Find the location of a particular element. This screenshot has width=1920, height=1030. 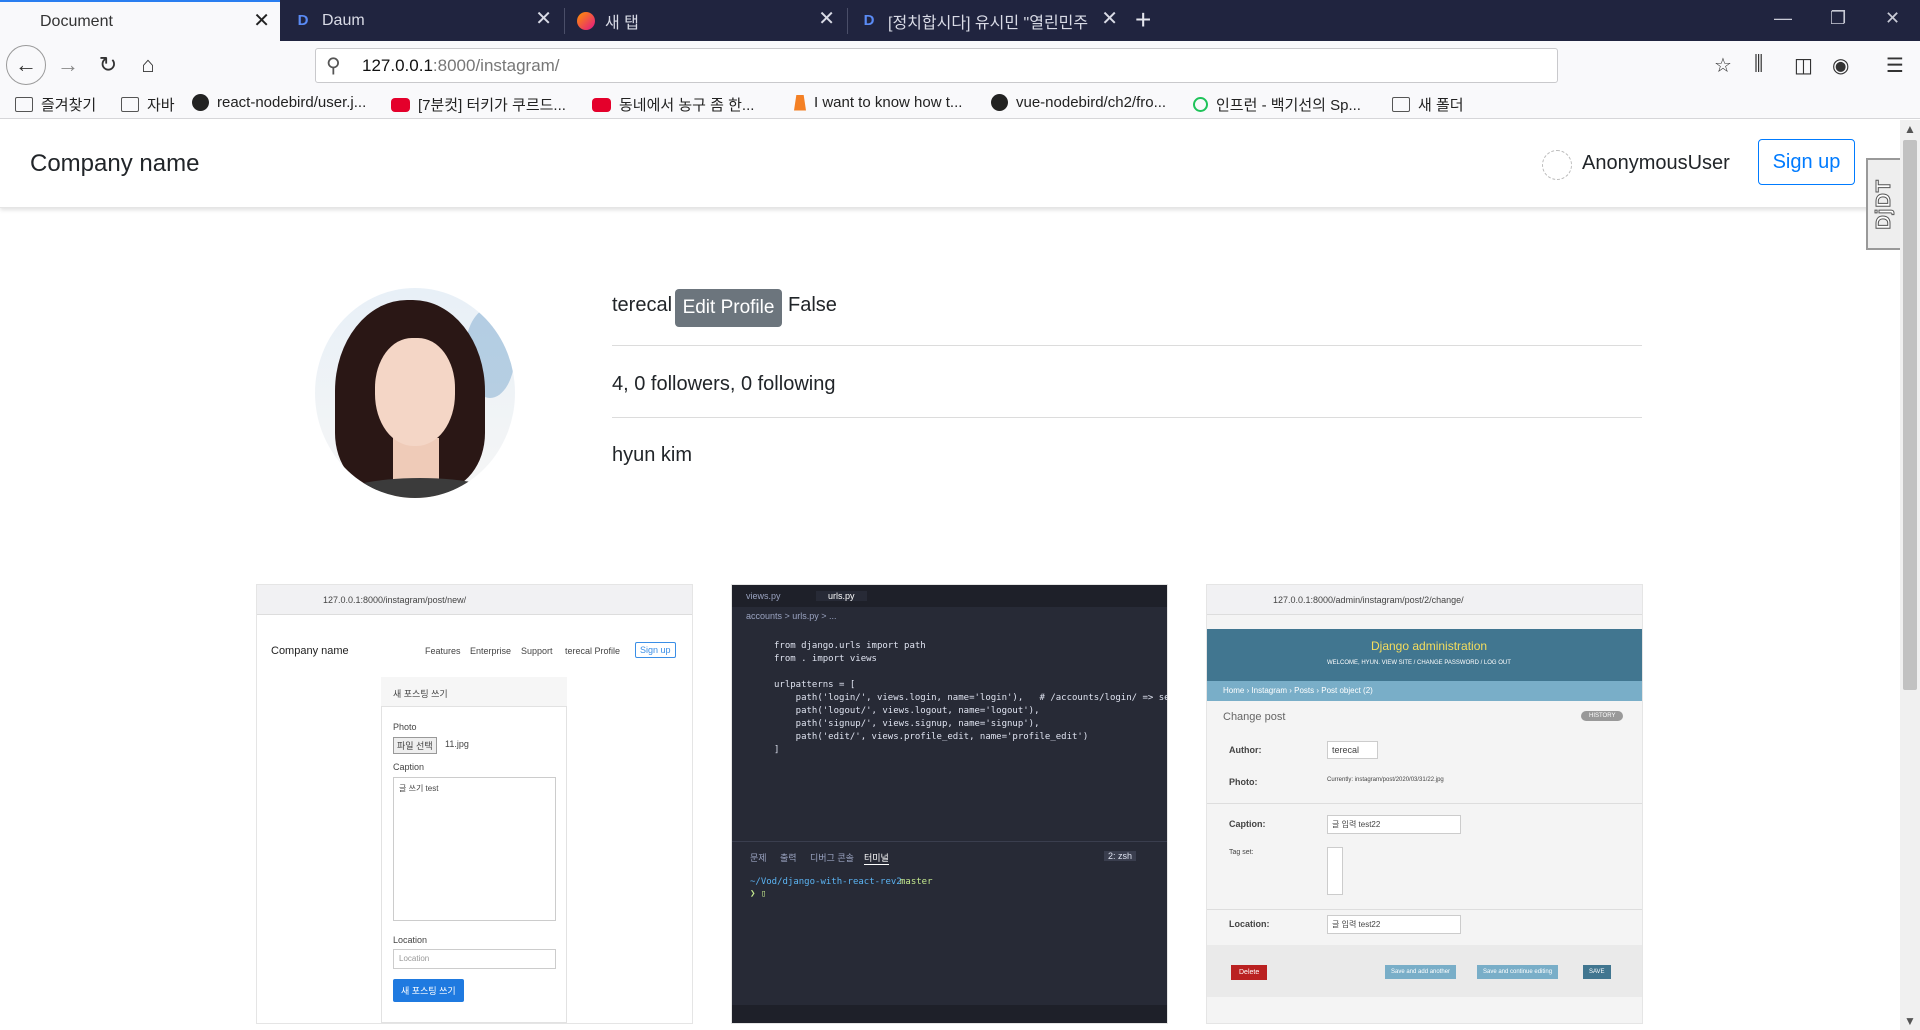

mini-admin-header: Django administration is located at coordinates (1429, 646).